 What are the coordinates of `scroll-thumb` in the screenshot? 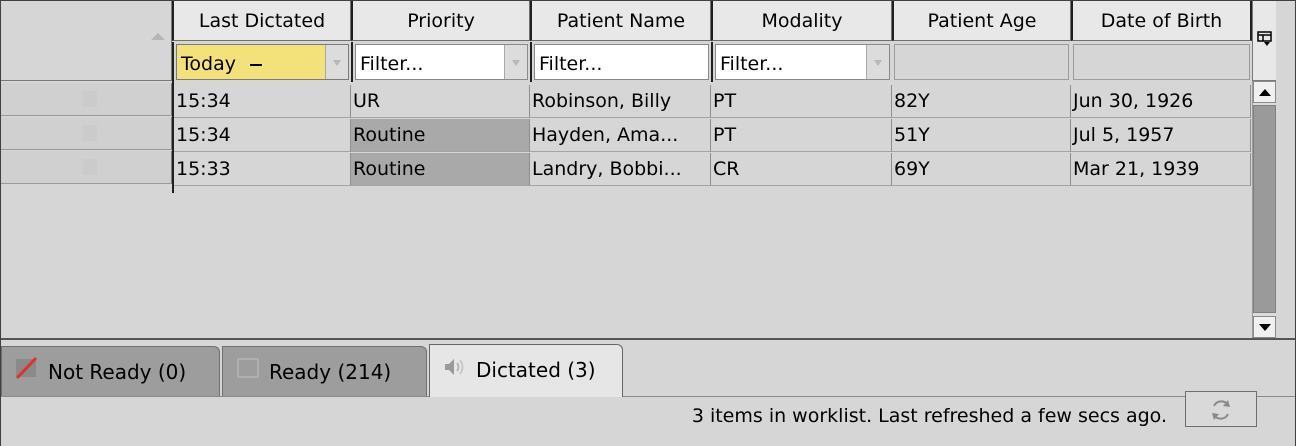 It's located at (1264, 209).